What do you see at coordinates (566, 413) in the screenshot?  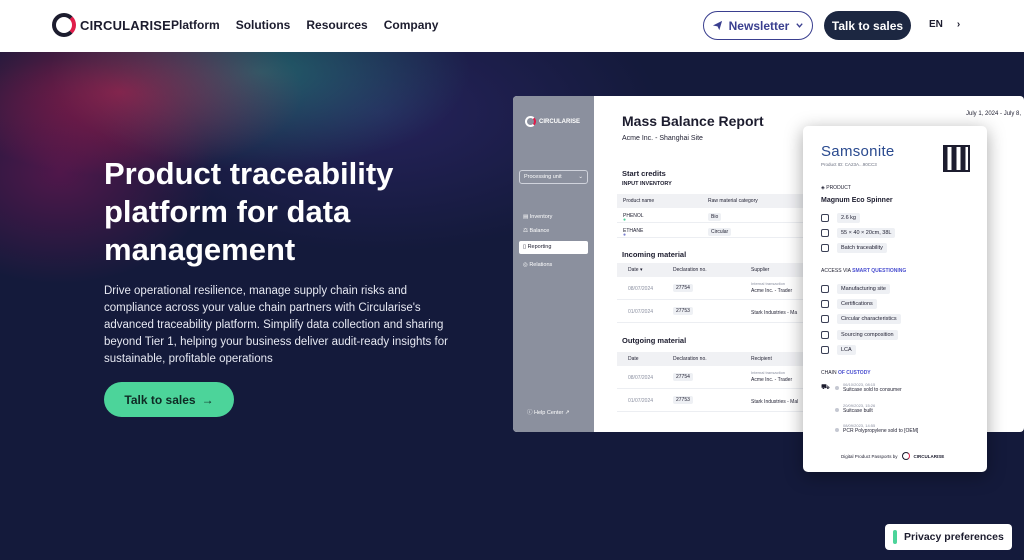 I see `external-link-icon: ↗` at bounding box center [566, 413].